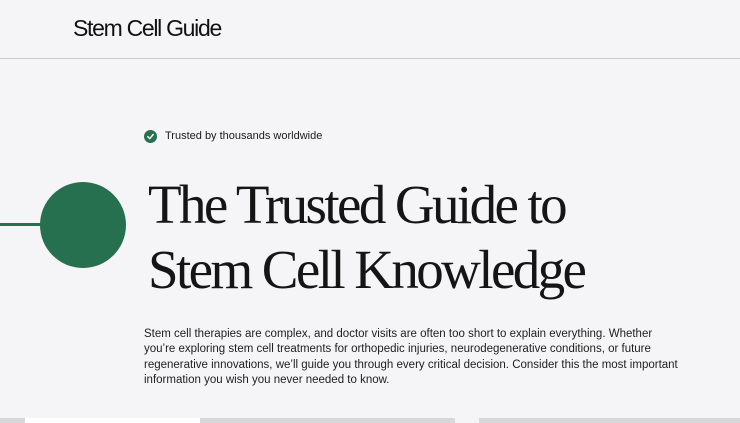  Describe the element at coordinates (147, 28) in the screenshot. I see `site-logo: Stem Cell Guide` at that location.